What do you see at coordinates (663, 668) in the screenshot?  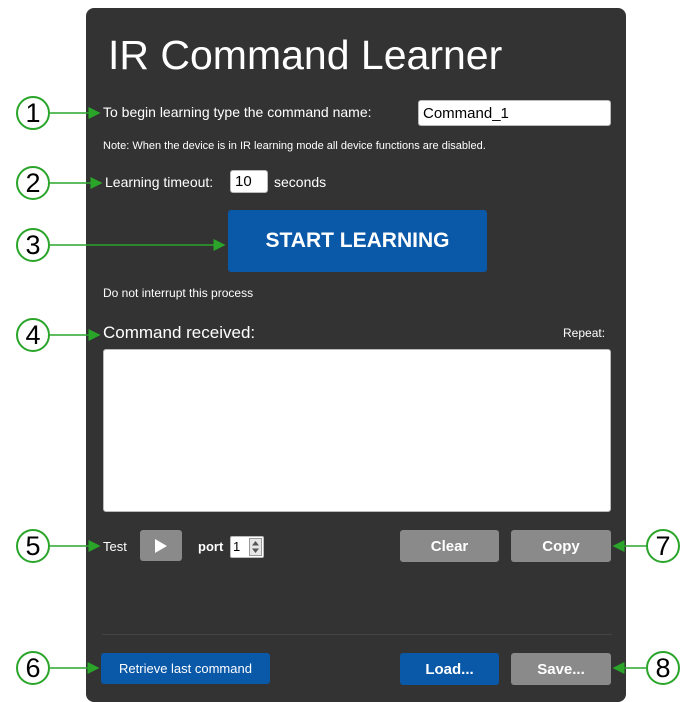 I see `callout-8: 8` at bounding box center [663, 668].